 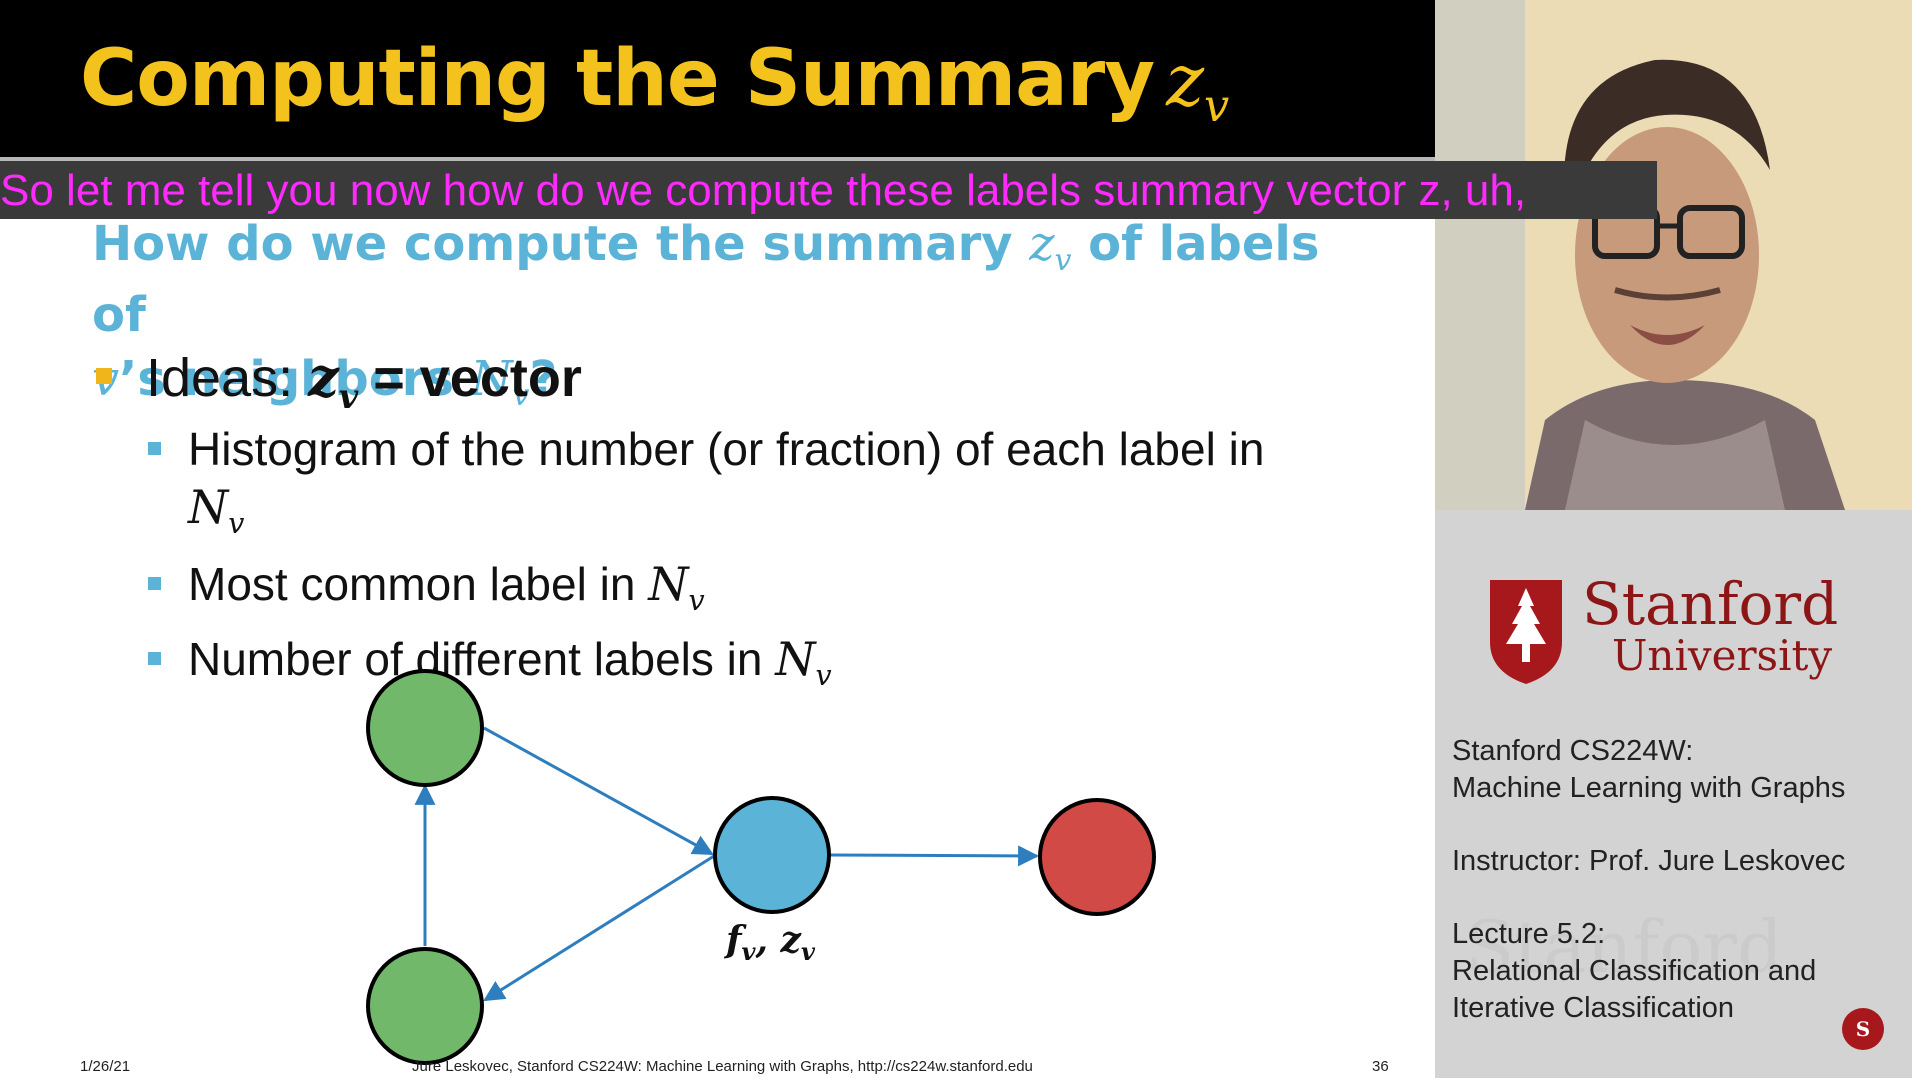 I want to click on node-green-top, so click(x=425, y=728).